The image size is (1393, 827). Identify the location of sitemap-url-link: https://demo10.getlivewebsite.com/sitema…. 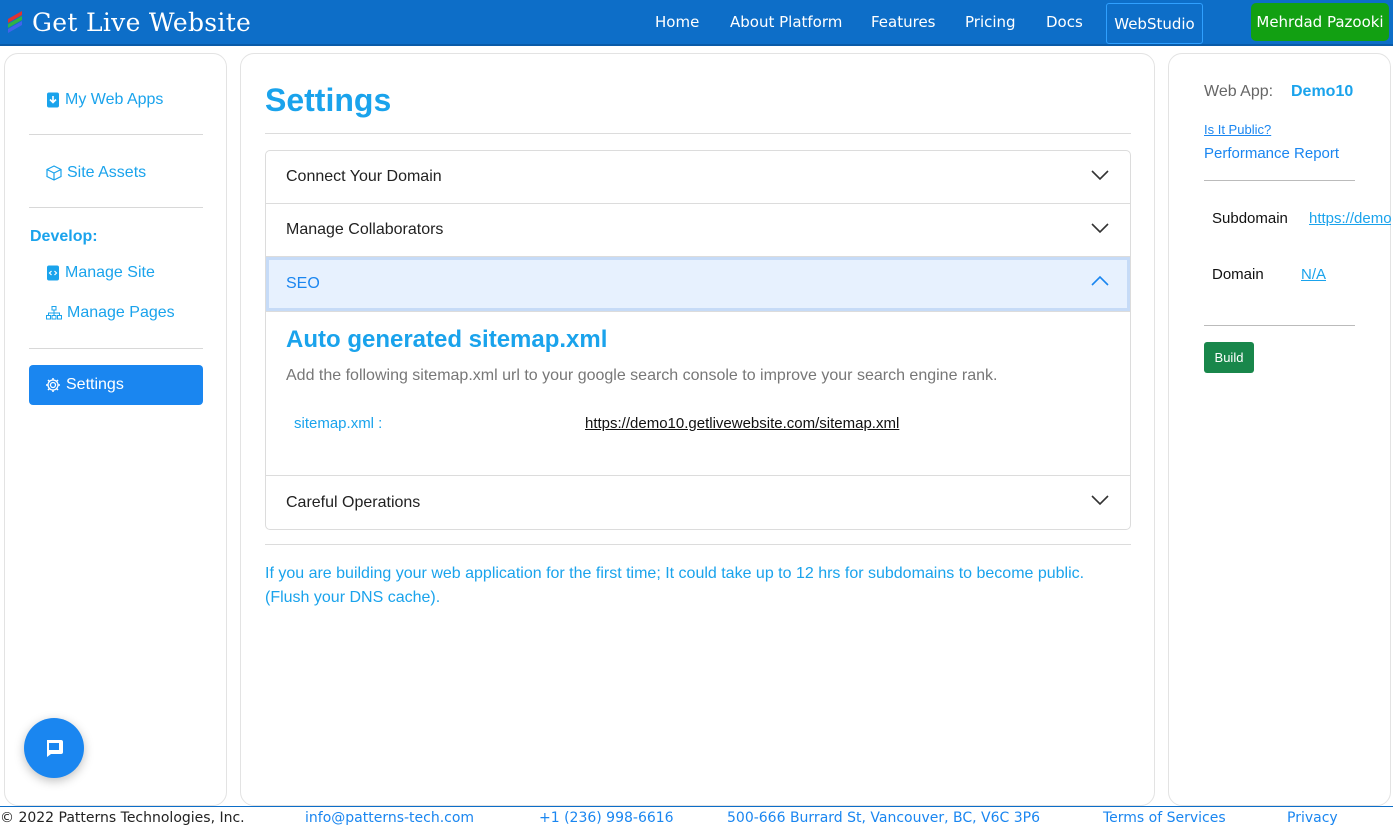
(742, 423).